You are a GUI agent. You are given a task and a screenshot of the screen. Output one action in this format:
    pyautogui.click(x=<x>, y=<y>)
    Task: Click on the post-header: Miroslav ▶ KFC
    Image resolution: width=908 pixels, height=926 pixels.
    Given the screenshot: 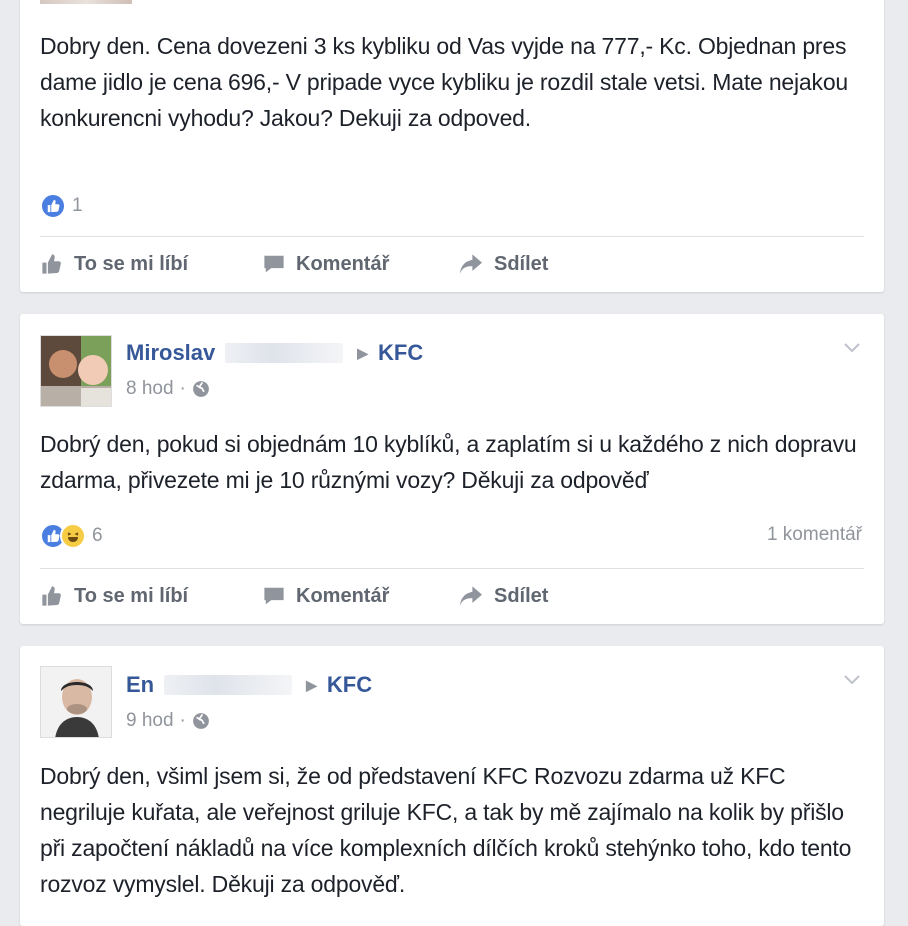 What is the action you would take?
    pyautogui.click(x=274, y=353)
    